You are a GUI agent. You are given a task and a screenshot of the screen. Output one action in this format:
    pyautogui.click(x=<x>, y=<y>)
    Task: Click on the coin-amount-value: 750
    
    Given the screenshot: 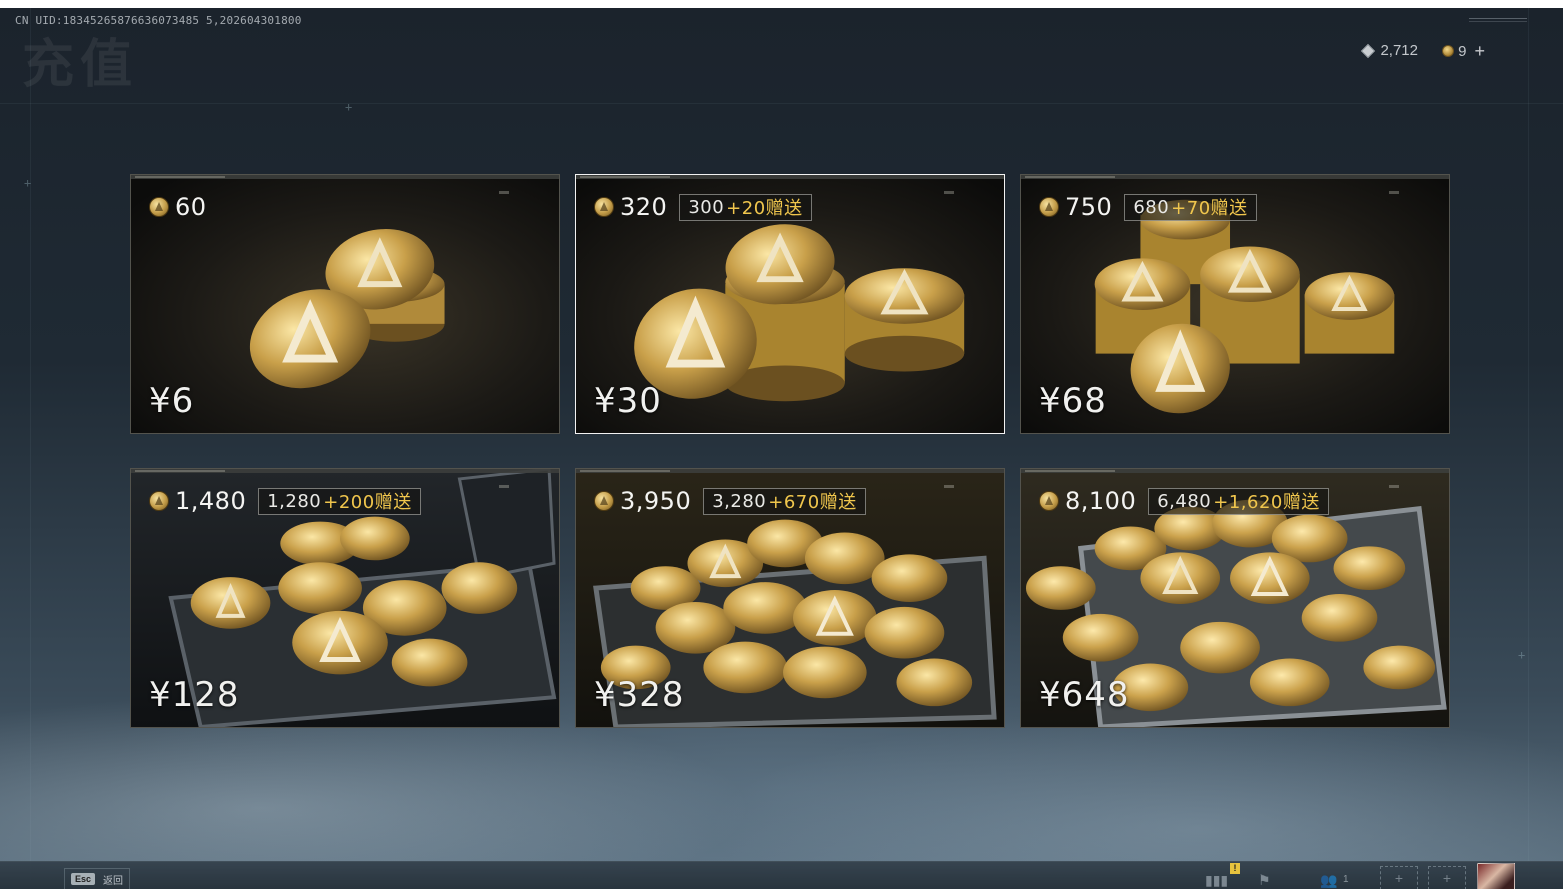 What is the action you would take?
    pyautogui.click(x=1089, y=207)
    